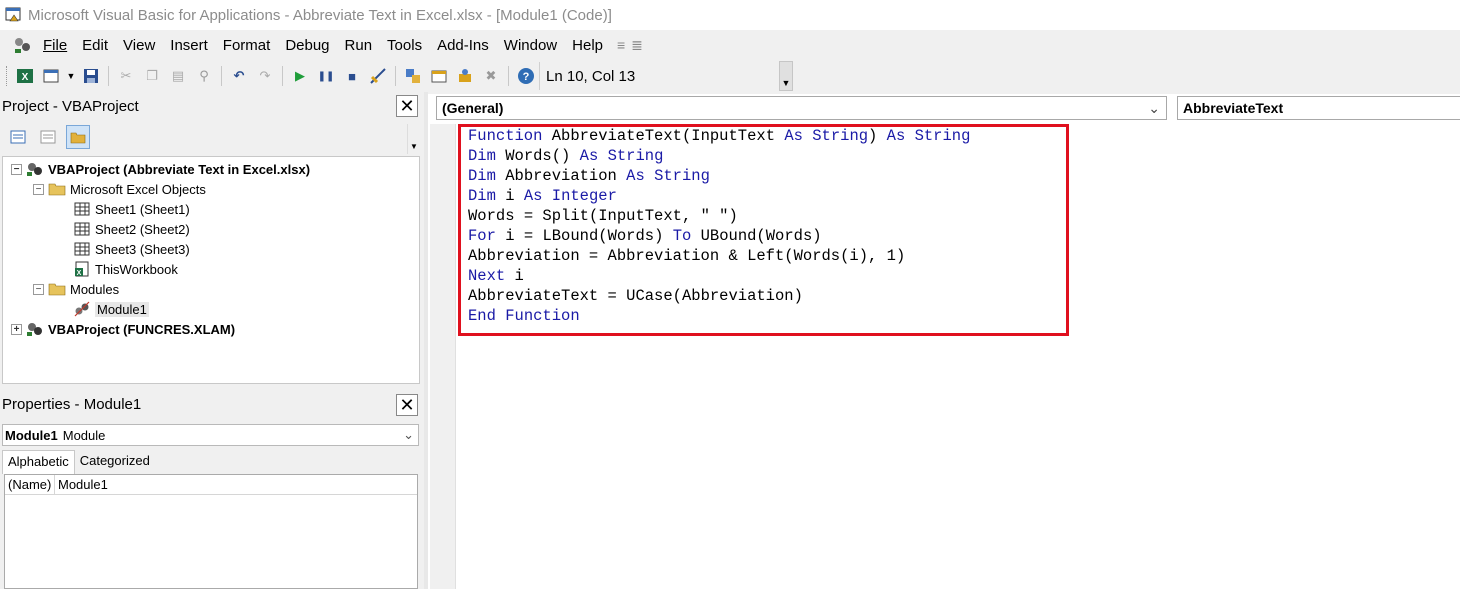 The height and width of the screenshot is (589, 1460). I want to click on tree-item-label: Sheet2 (Sheet2), so click(142, 229).